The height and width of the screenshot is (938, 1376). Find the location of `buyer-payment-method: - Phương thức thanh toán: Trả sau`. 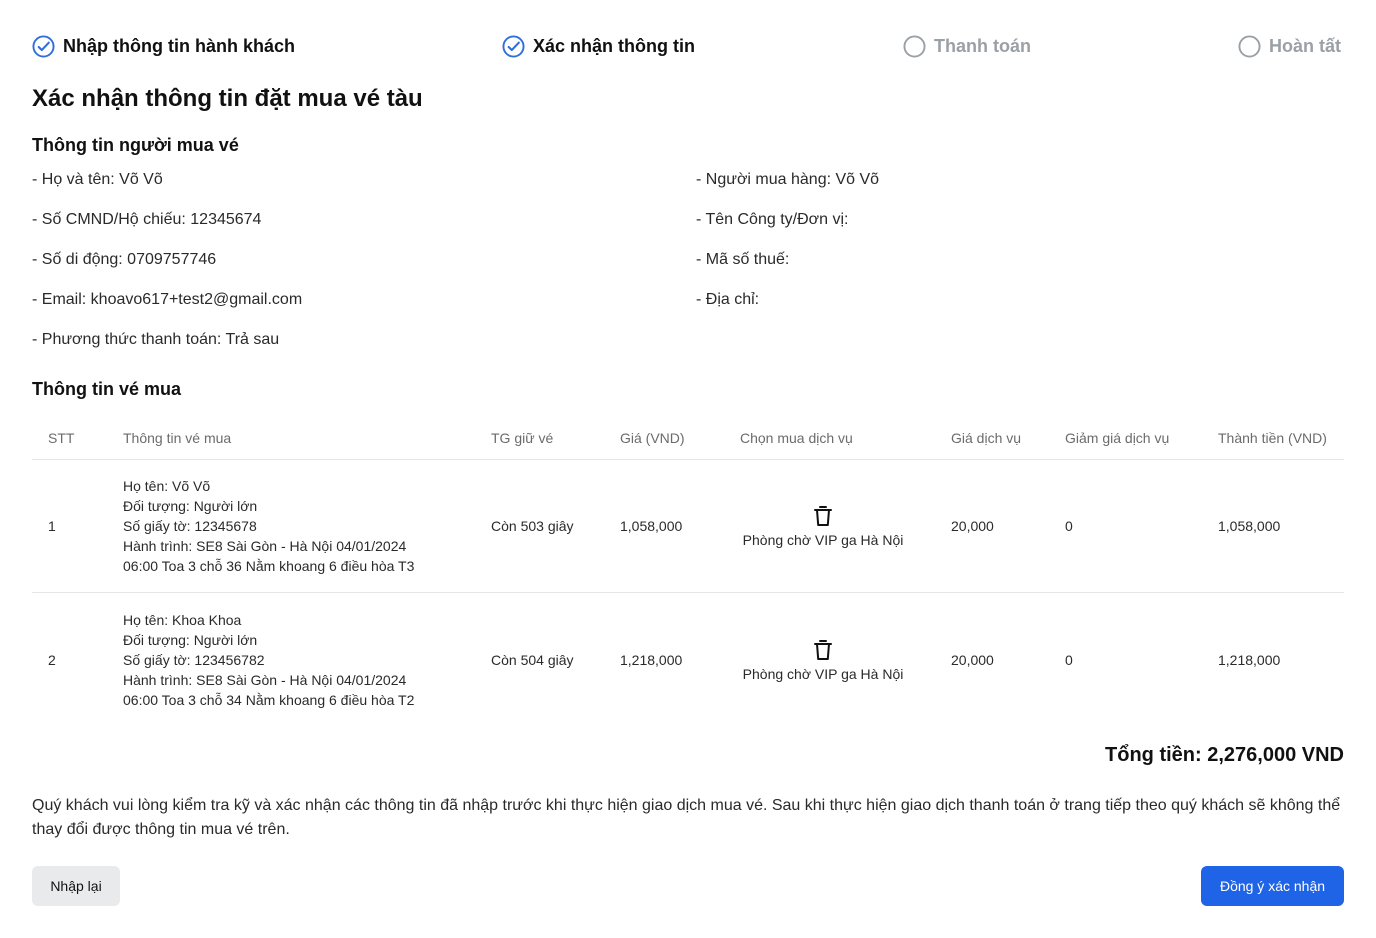

buyer-payment-method: - Phương thức thanh toán: Trả sau is located at coordinates (156, 339).